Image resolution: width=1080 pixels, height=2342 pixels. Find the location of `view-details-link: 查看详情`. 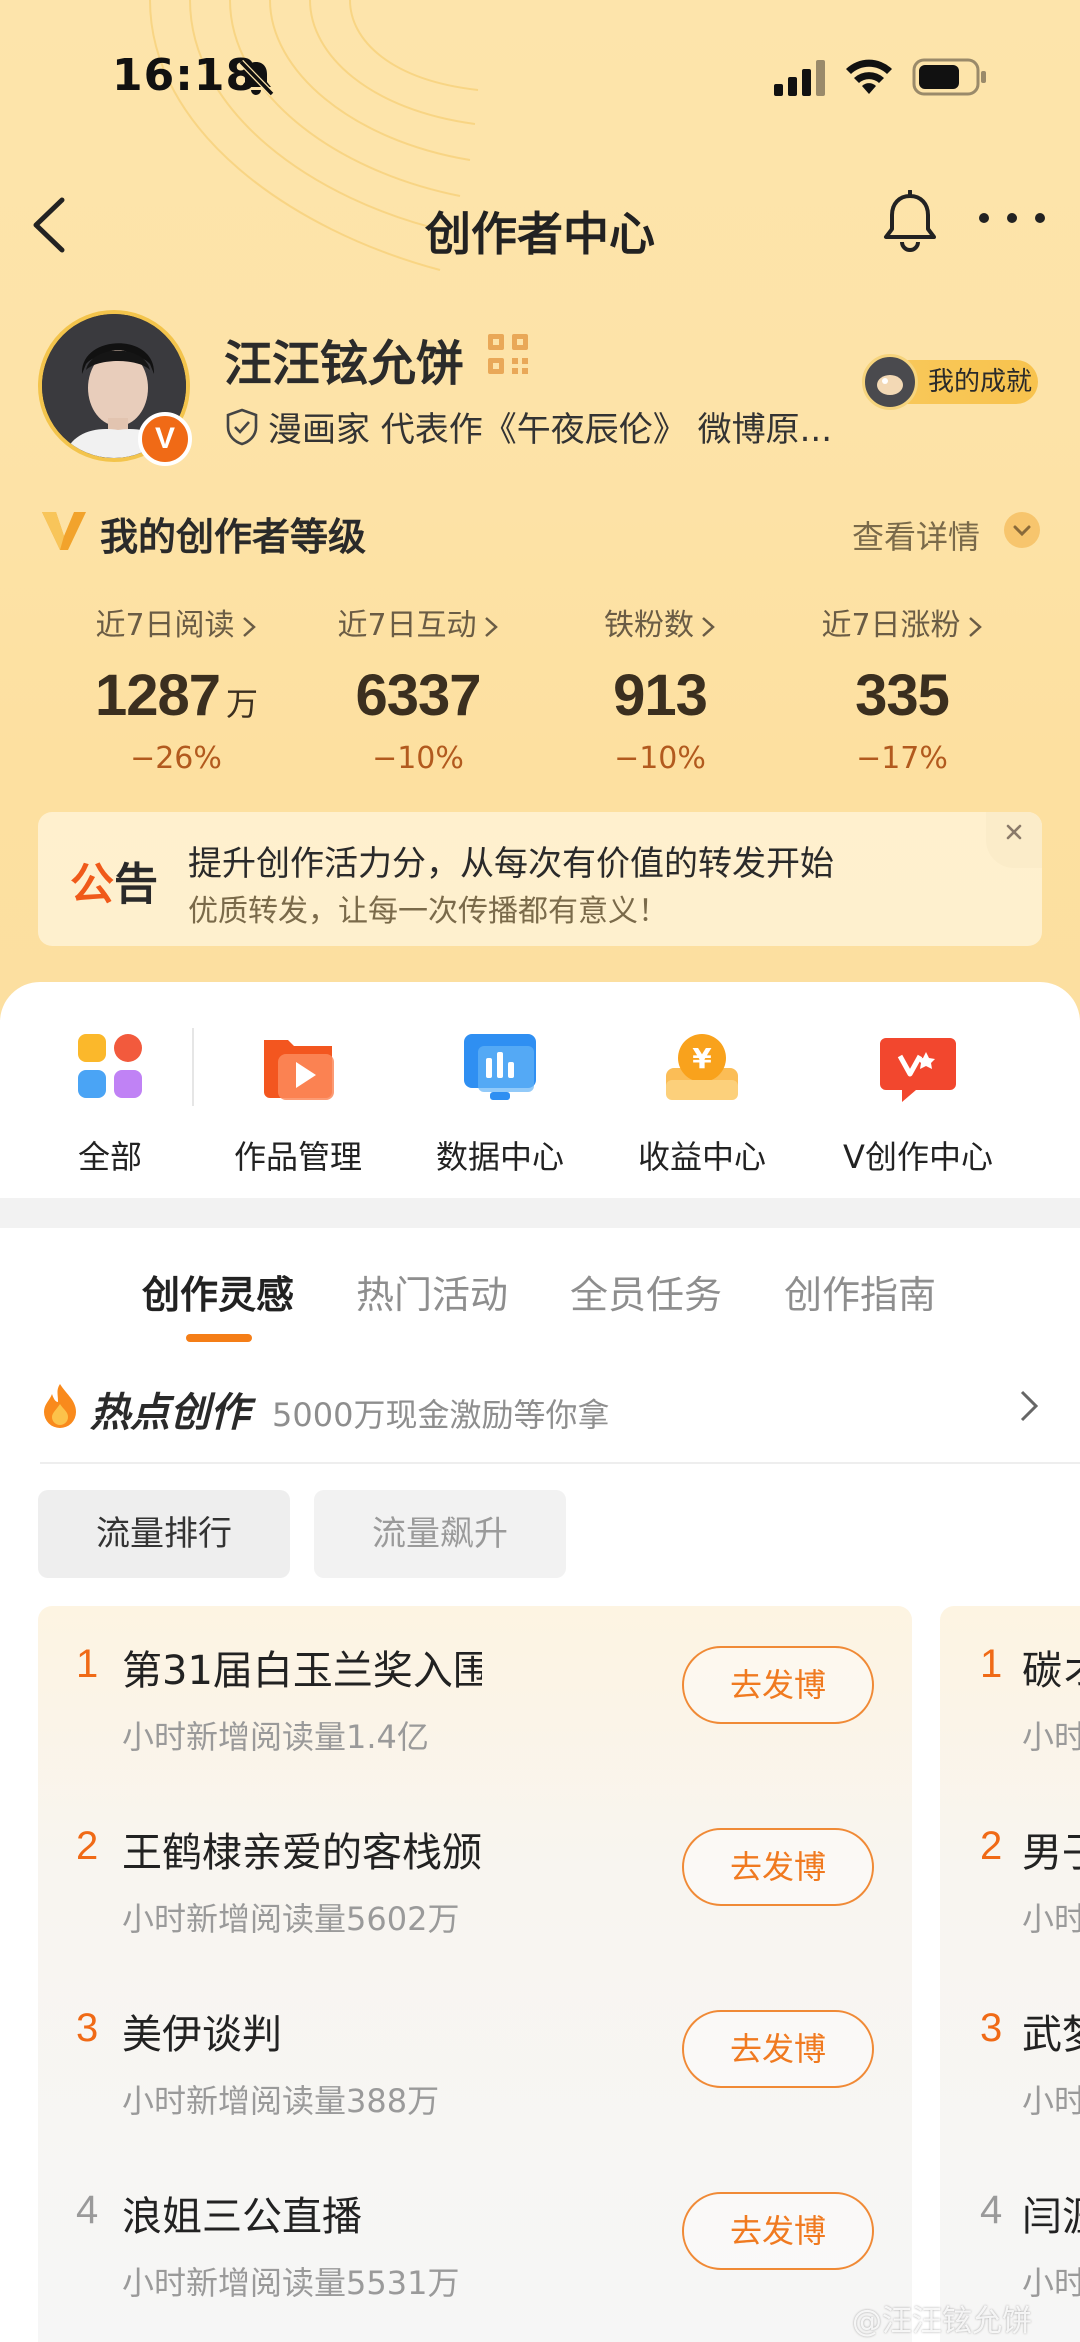

view-details-link: 查看详情 is located at coordinates (916, 535).